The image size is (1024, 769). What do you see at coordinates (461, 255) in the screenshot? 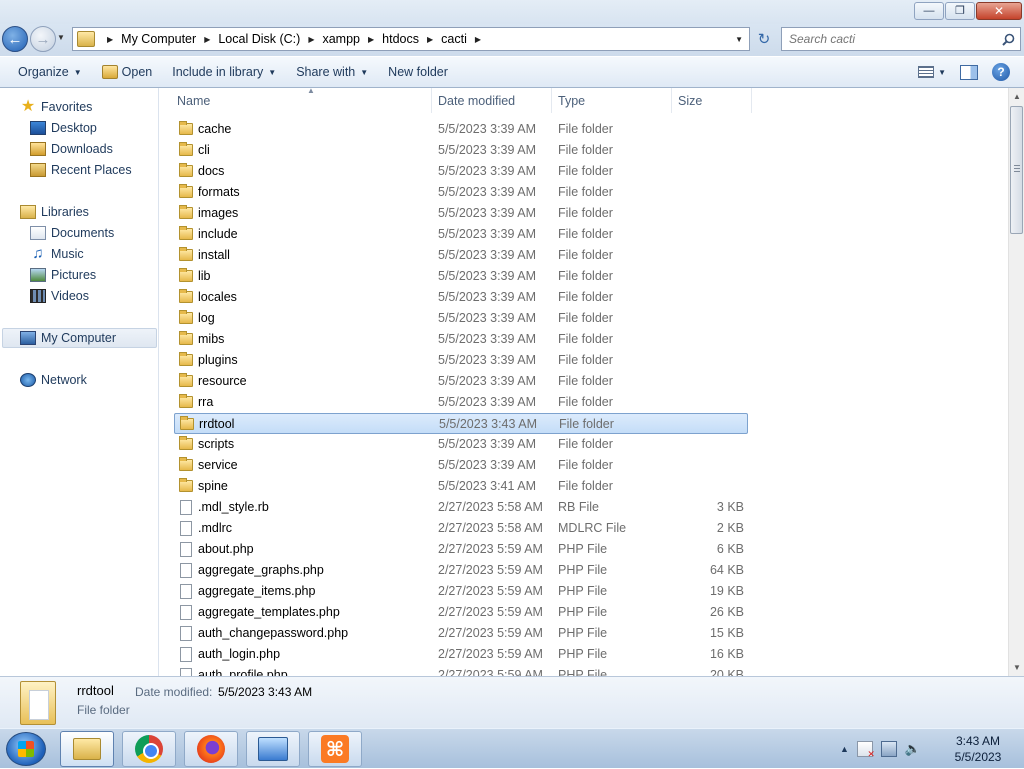
I see `folder-row: install 5/5/2023 3:39 AM File folder` at bounding box center [461, 255].